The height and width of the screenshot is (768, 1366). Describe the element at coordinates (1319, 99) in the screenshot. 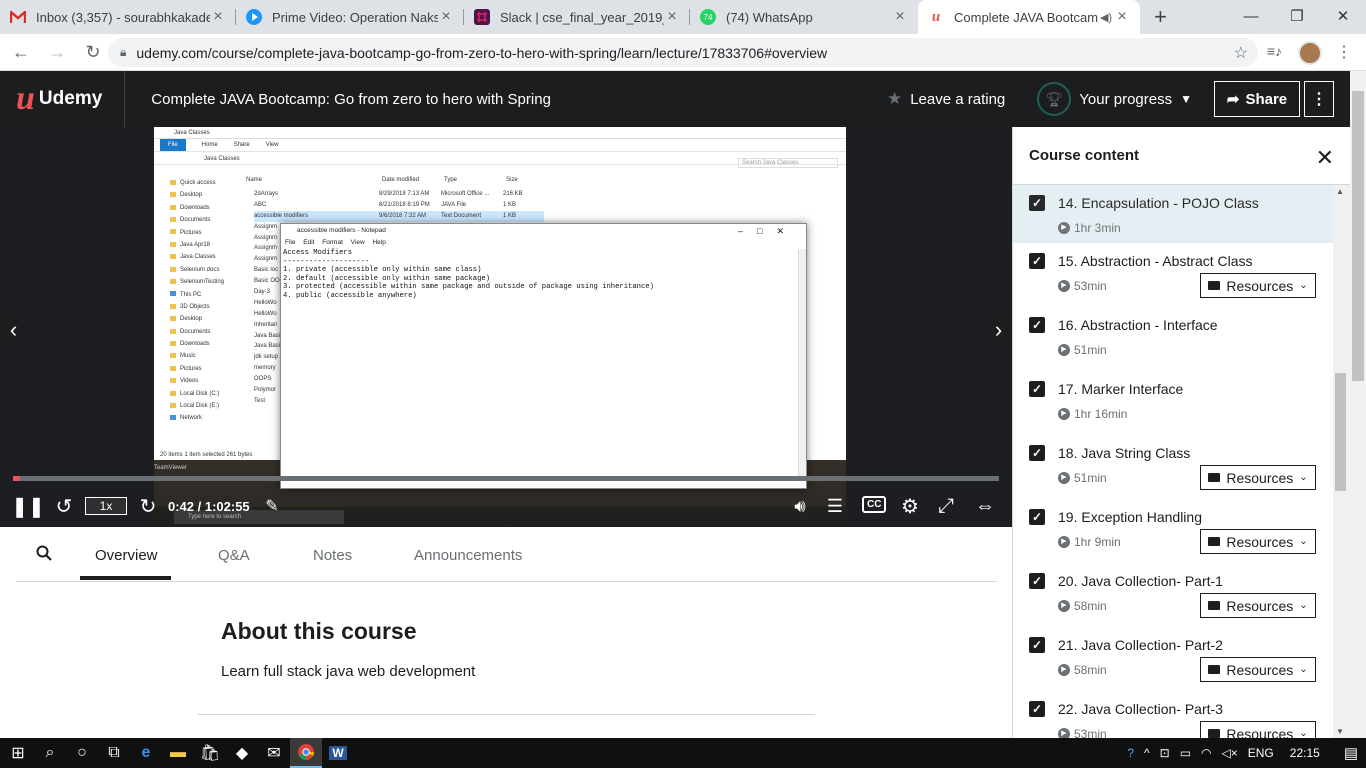

I see `more-options-button: ⋮` at that location.